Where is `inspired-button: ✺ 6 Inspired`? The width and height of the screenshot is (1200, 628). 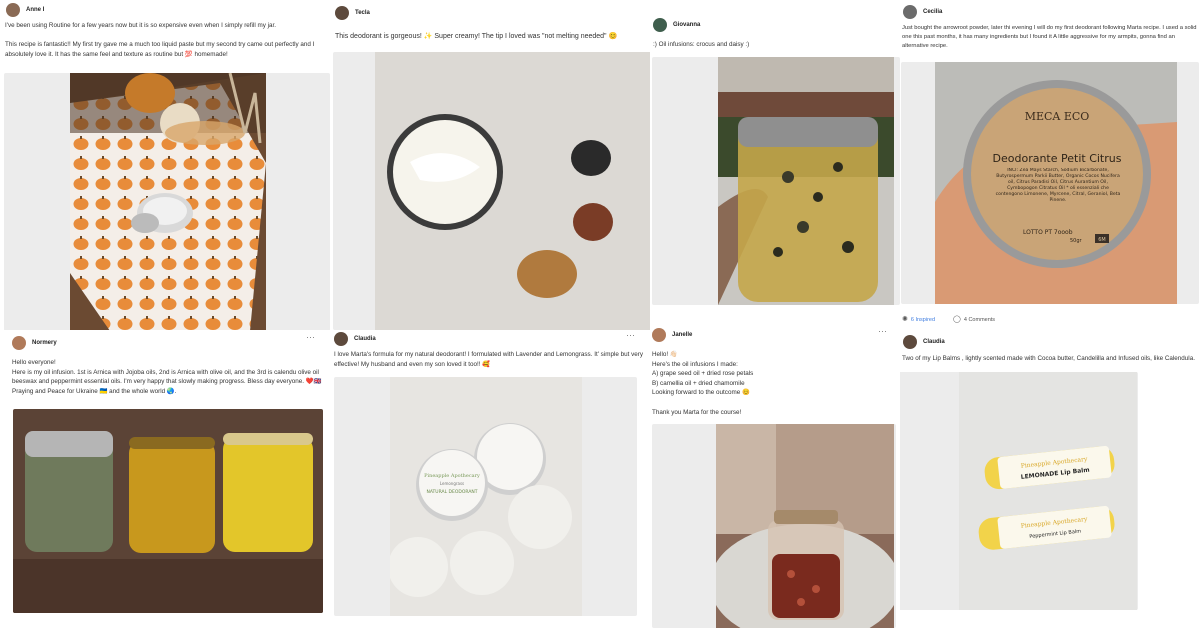
inspired-button: ✺ 6 Inspired is located at coordinates (918, 319).